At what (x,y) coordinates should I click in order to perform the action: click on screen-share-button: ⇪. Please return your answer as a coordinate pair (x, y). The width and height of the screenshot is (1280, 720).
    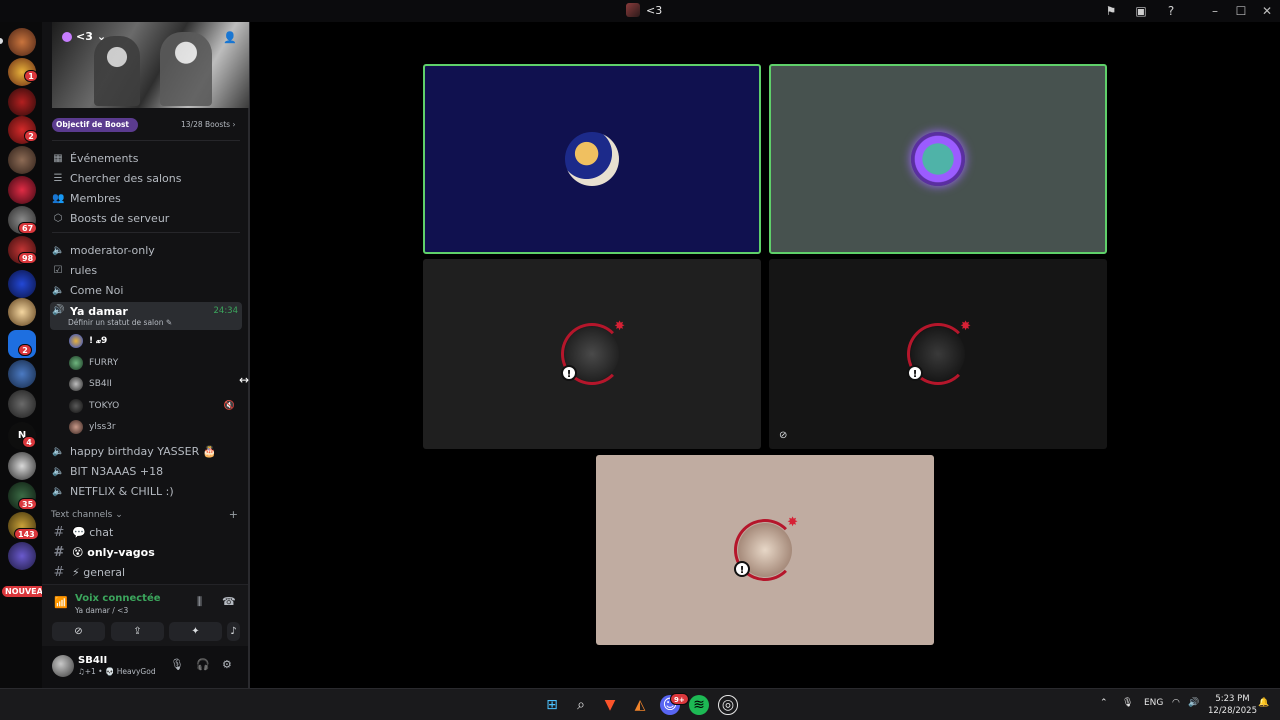
    Looking at the image, I should click on (137, 631).